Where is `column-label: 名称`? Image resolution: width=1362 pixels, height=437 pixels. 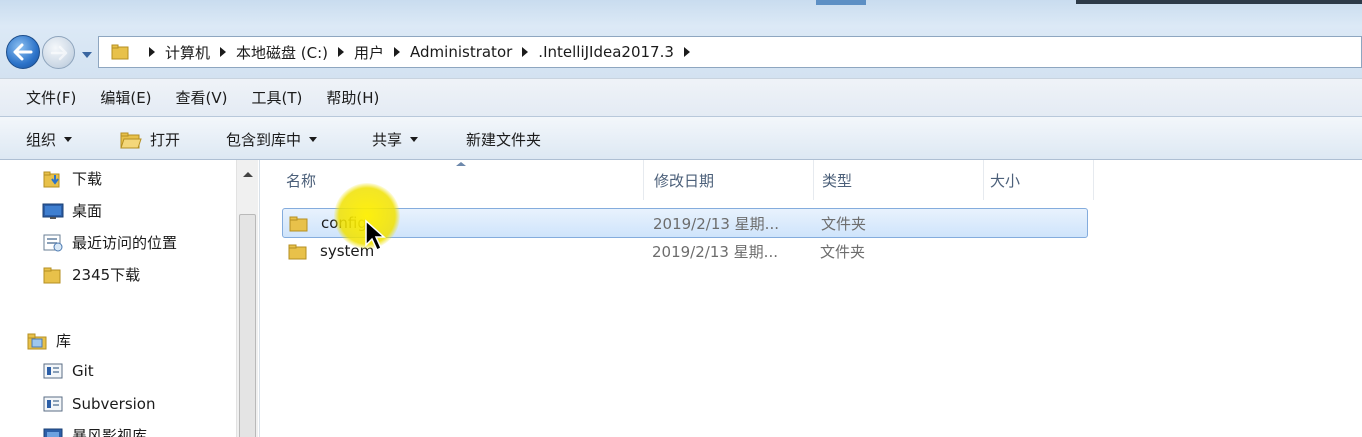
column-label: 名称 is located at coordinates (301, 180).